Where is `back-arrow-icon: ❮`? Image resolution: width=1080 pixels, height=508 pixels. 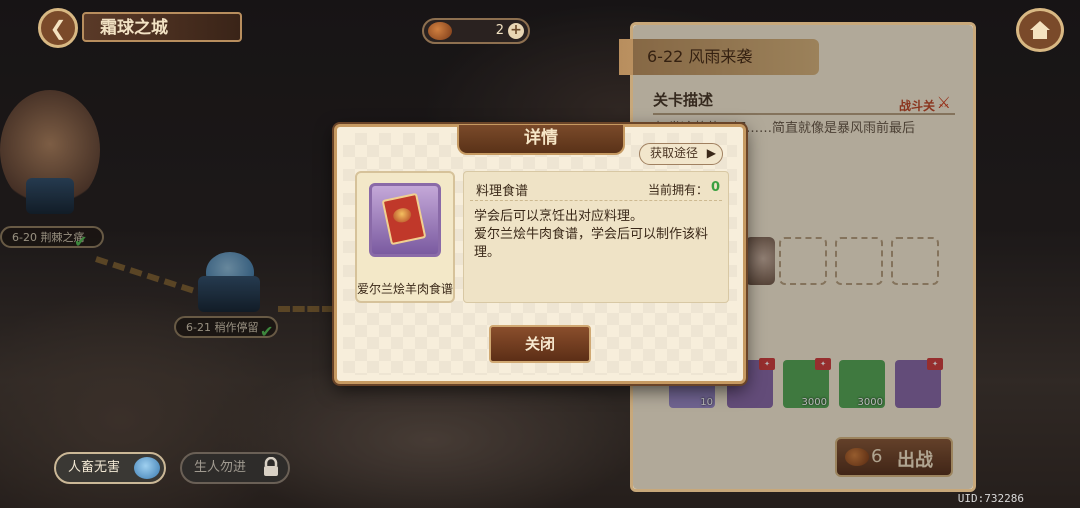 back-arrow-icon: ❮ is located at coordinates (58, 28).